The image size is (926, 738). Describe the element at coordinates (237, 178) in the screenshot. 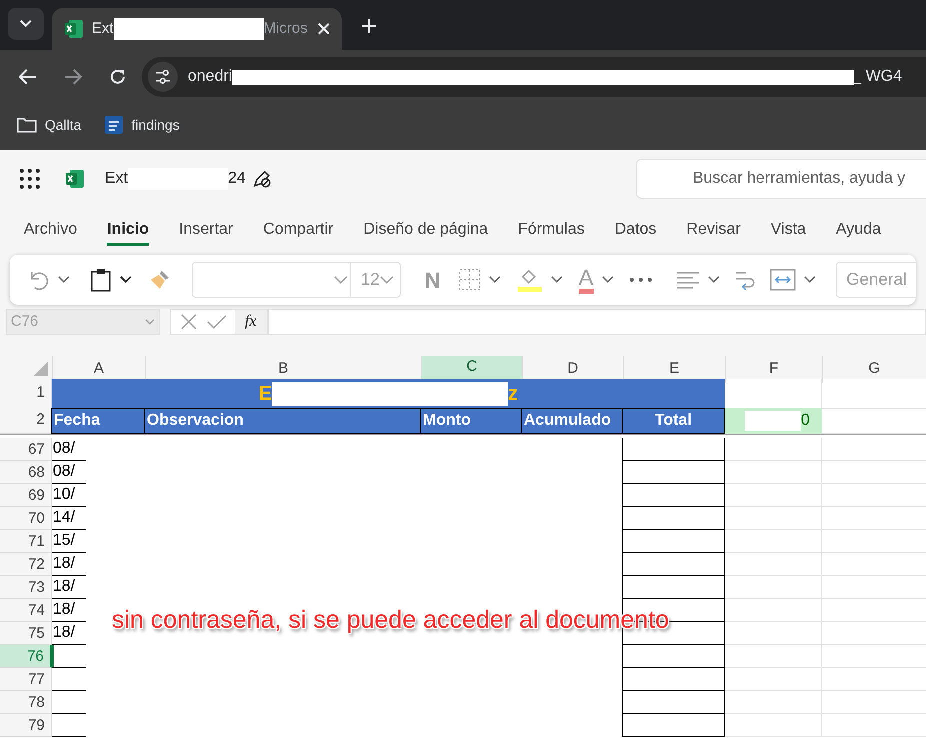

I see `file-name: 24` at that location.